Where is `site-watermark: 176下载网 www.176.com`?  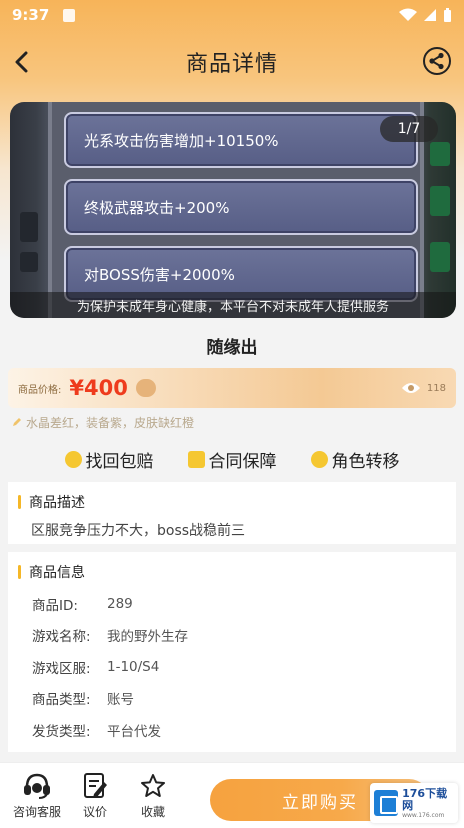 site-watermark: 176下载网 www.176.com is located at coordinates (414, 803).